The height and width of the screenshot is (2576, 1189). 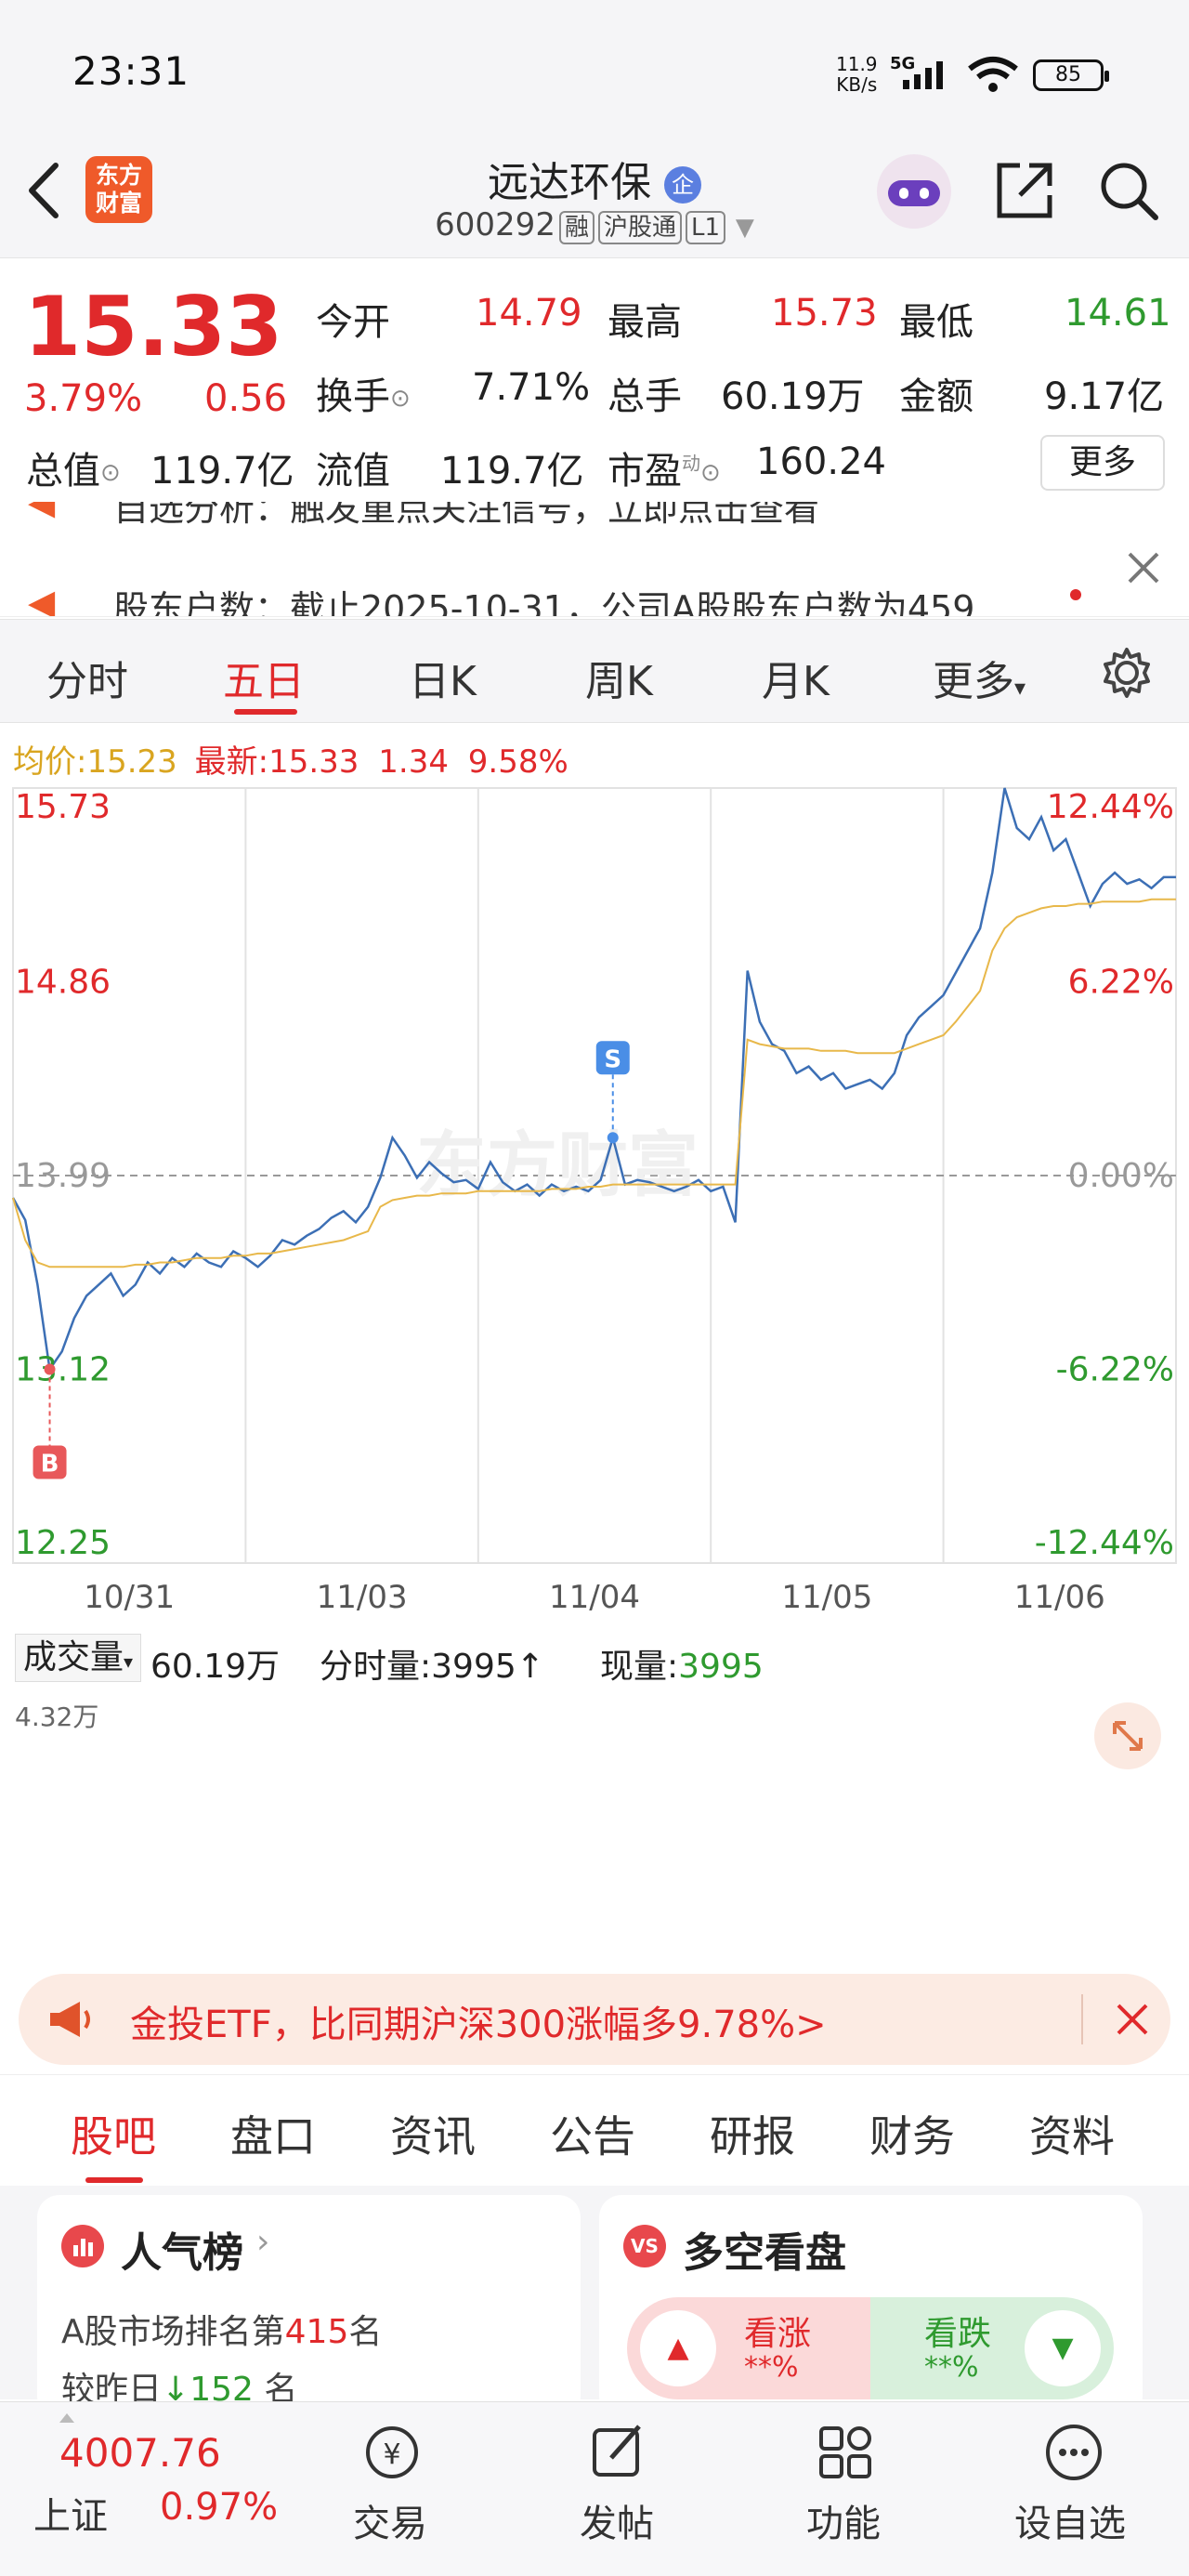 I want to click on turnover-value: 7.71%, so click(x=532, y=387).